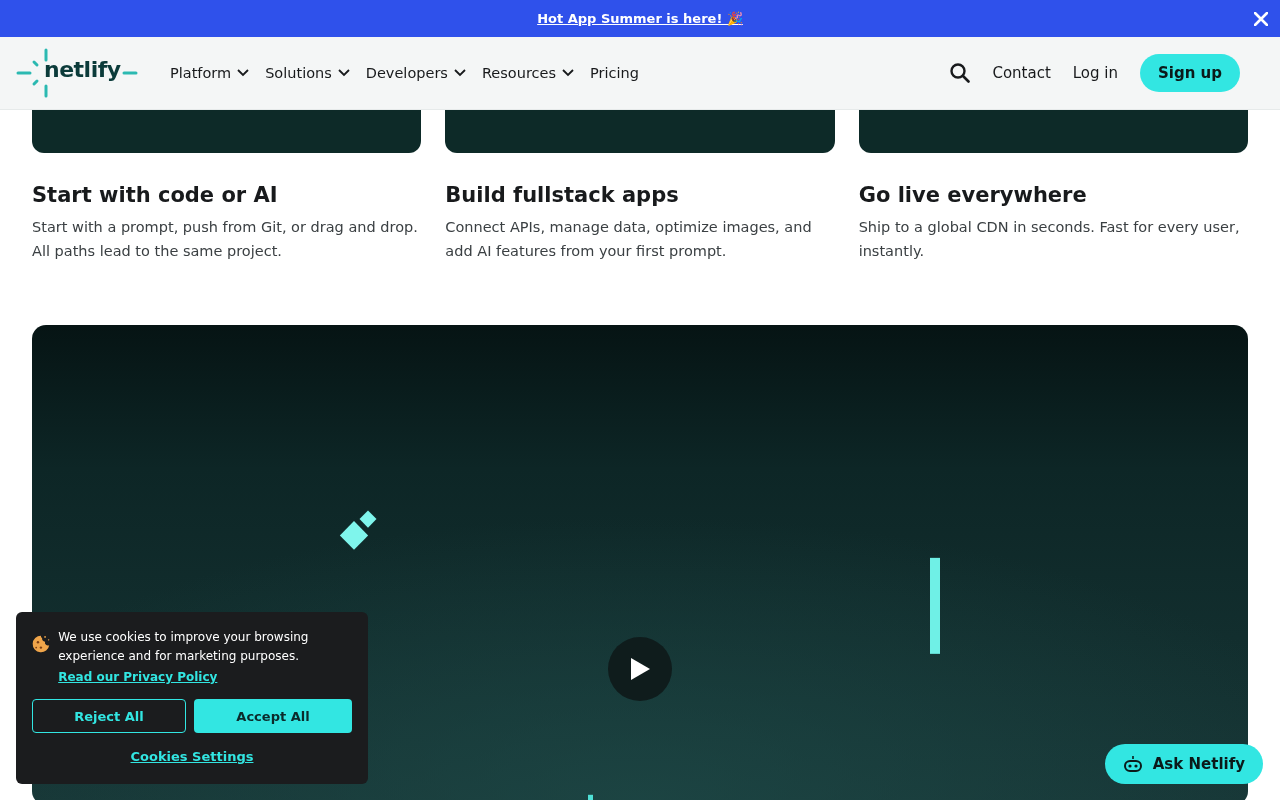 This screenshot has height=800, width=1280. Describe the element at coordinates (225, 239) in the screenshot. I see `feature-description: Start with a prompt, push from Git, or drag and drop. All paths lead to the same project.` at that location.